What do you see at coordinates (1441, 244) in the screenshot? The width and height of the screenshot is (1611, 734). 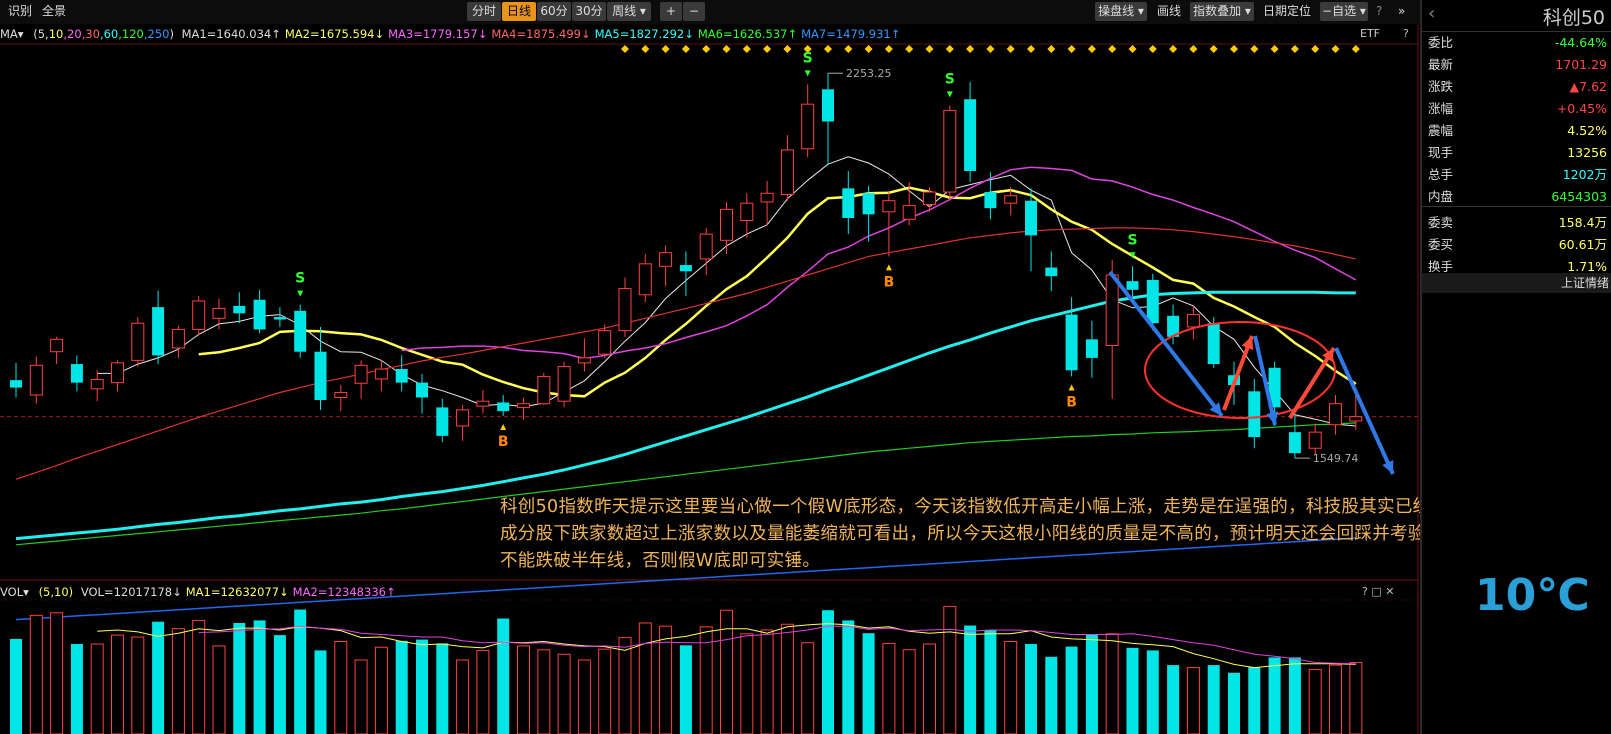 I see `quote-row-label: 委买` at bounding box center [1441, 244].